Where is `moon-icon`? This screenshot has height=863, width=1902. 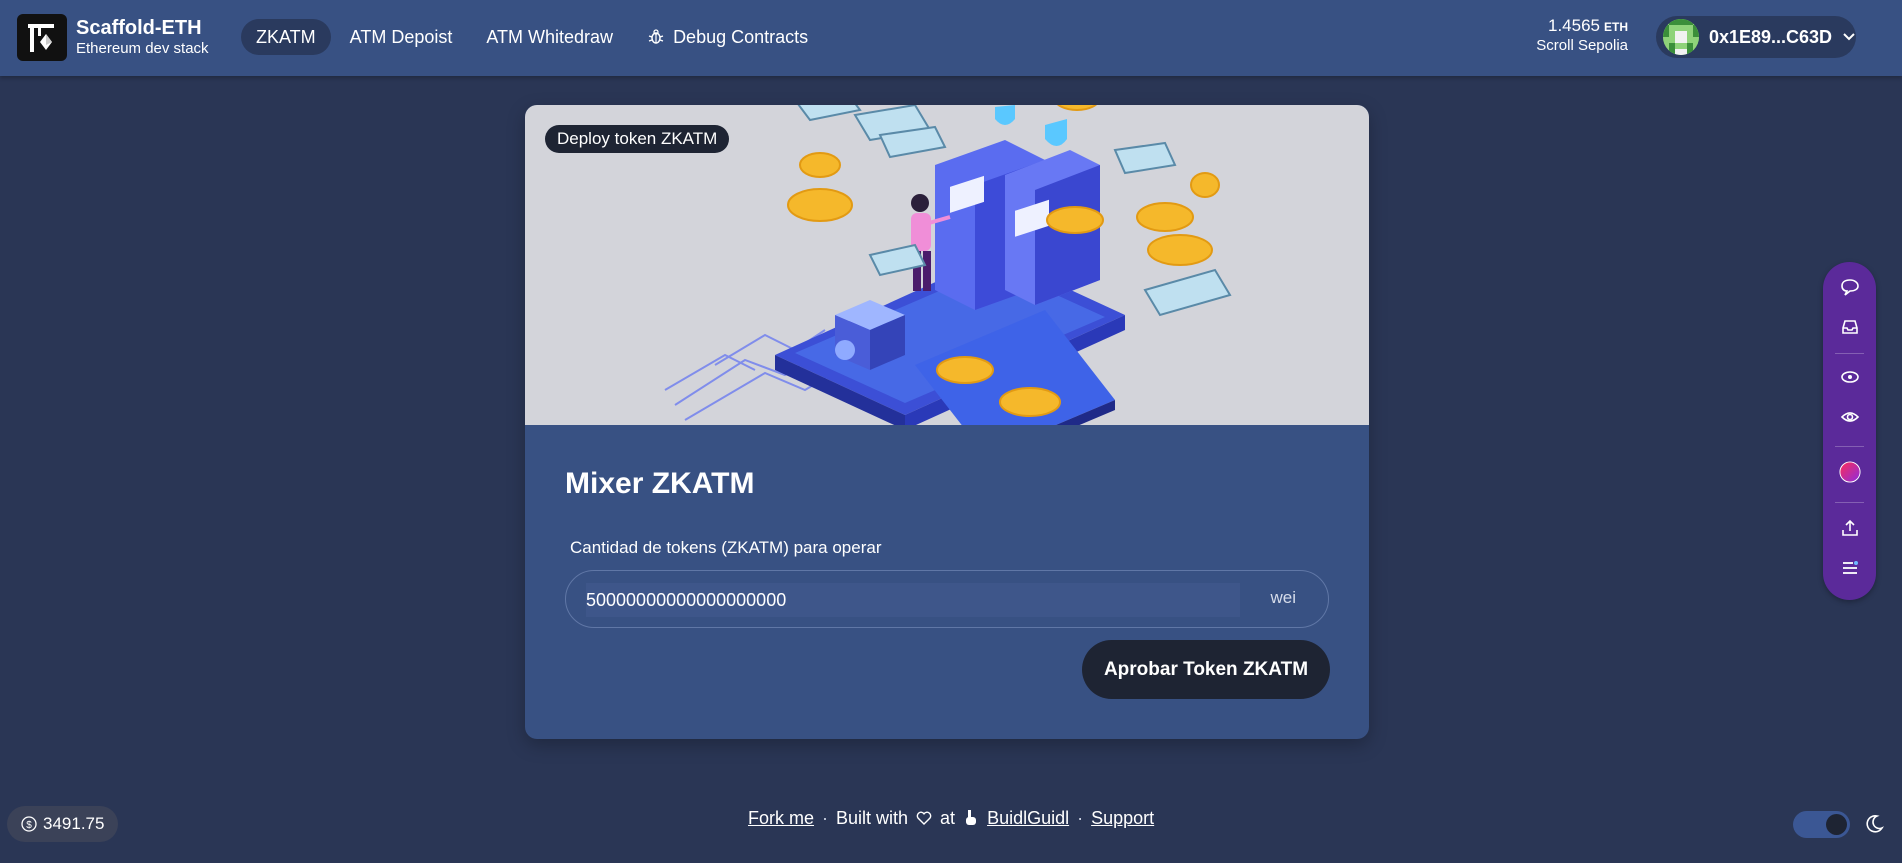
moon-icon is located at coordinates (1875, 824).